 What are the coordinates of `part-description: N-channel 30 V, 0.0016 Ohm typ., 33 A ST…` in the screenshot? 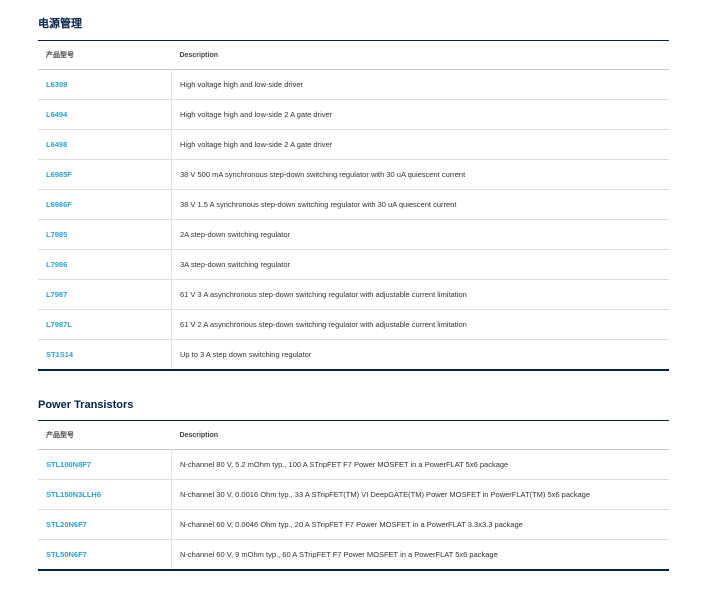 It's located at (420, 494).